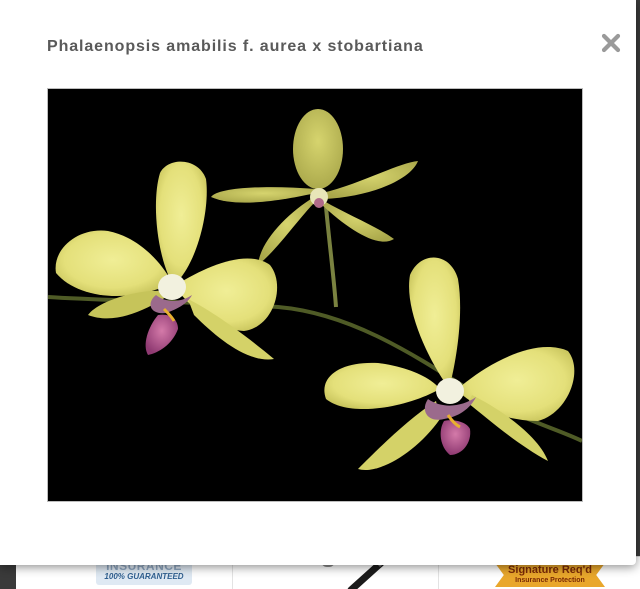 The width and height of the screenshot is (640, 589). I want to click on close-icon, so click(611, 43).